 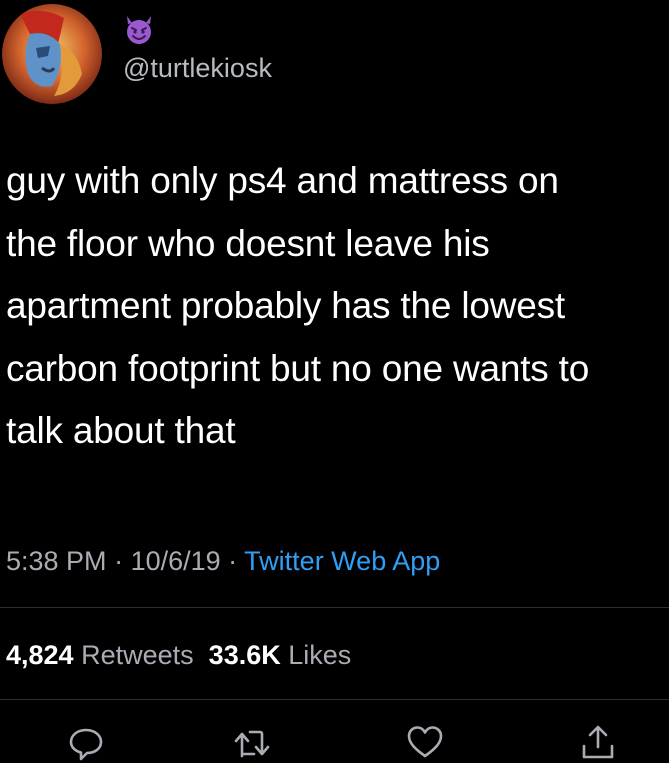 What do you see at coordinates (244, 655) in the screenshot?
I see `likes-count: 33.6K` at bounding box center [244, 655].